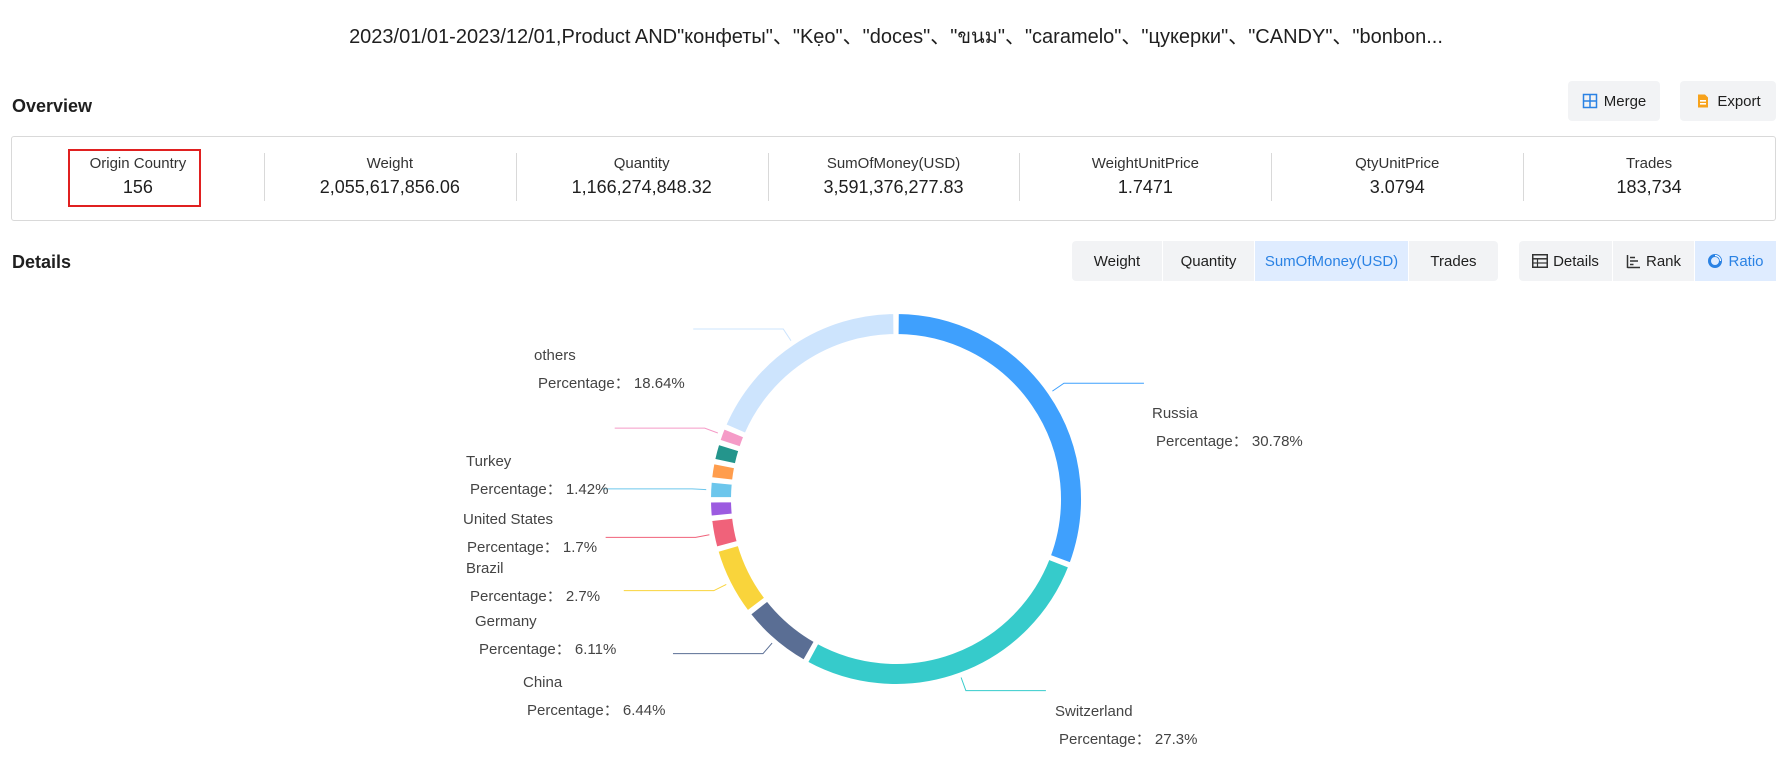 The width and height of the screenshot is (1792, 762). I want to click on pie-slice-united-states, so click(721, 490).